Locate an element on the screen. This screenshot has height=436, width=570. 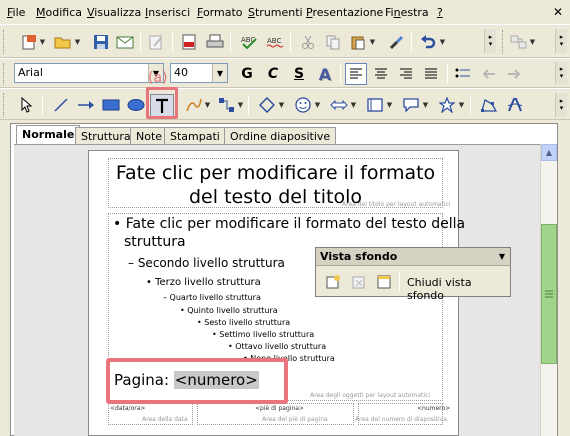
new-document-icon is located at coordinates (29, 42).